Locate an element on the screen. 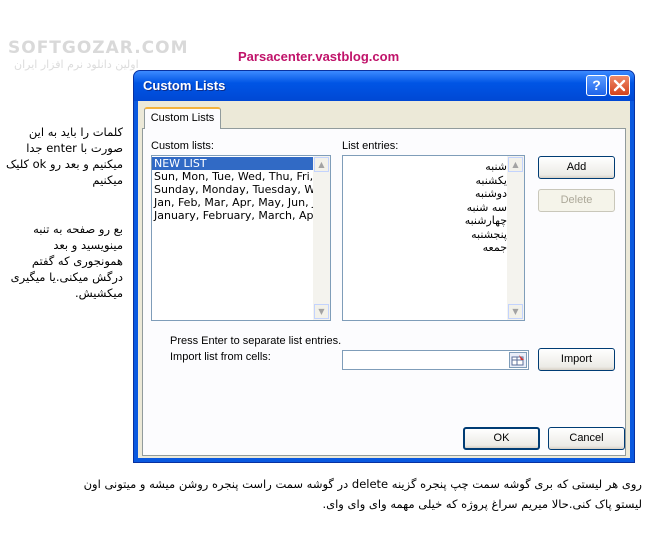 This screenshot has height=550, width=650. list-entry: جمعه is located at coordinates (494, 247).